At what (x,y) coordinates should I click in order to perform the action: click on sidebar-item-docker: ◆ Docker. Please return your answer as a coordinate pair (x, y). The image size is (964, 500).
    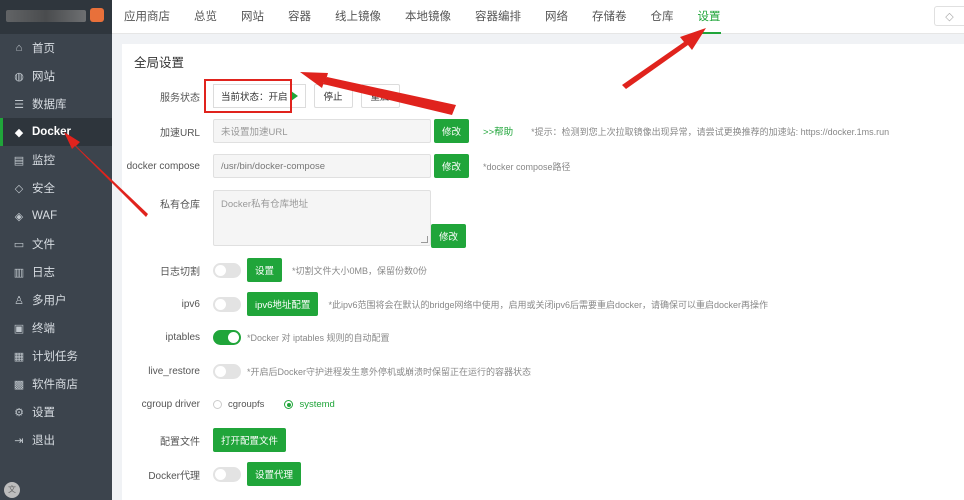
    Looking at the image, I should click on (56, 132).